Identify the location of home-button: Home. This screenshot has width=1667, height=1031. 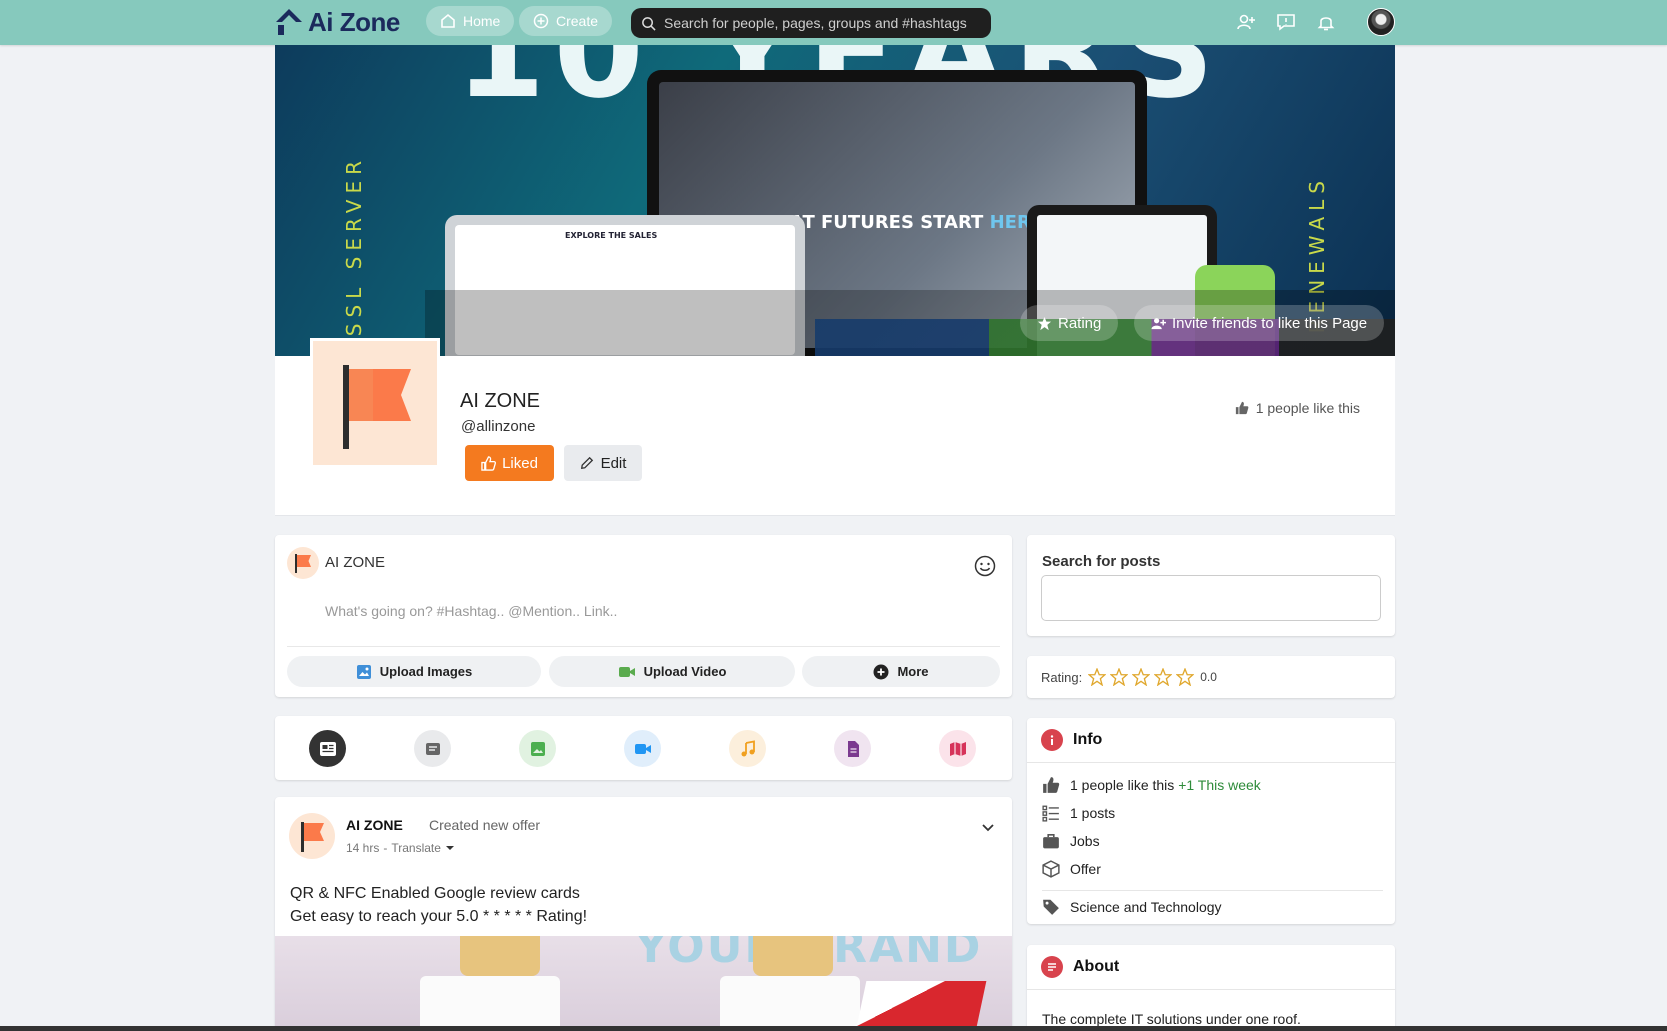
(470, 21).